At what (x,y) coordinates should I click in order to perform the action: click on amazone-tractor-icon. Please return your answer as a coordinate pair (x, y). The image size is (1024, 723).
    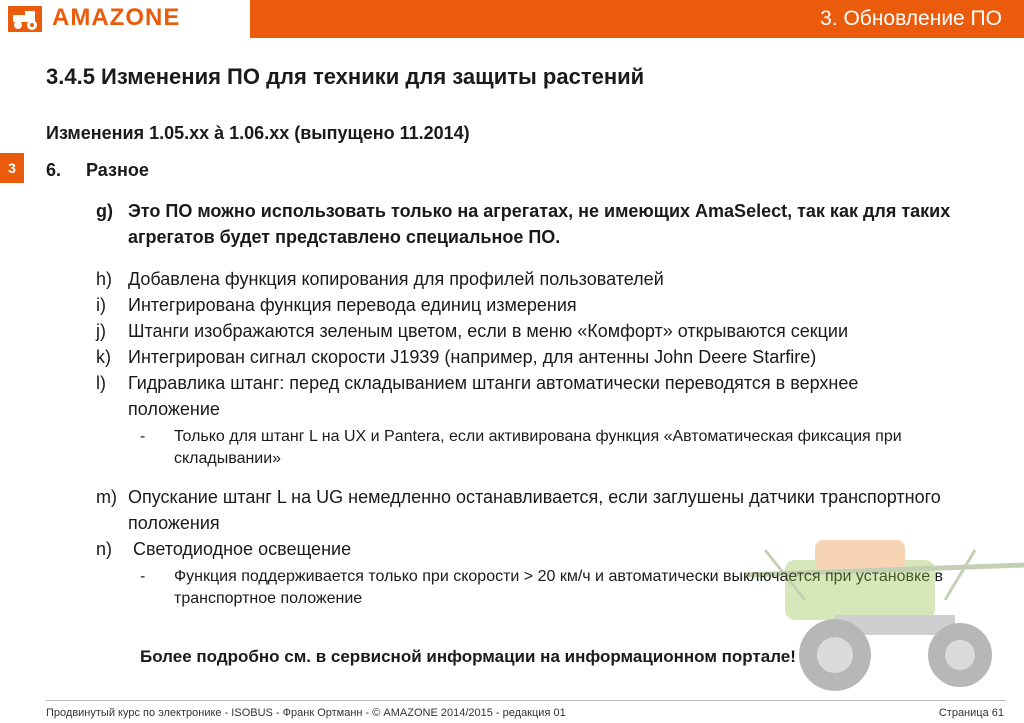
    Looking at the image, I should click on (25, 19).